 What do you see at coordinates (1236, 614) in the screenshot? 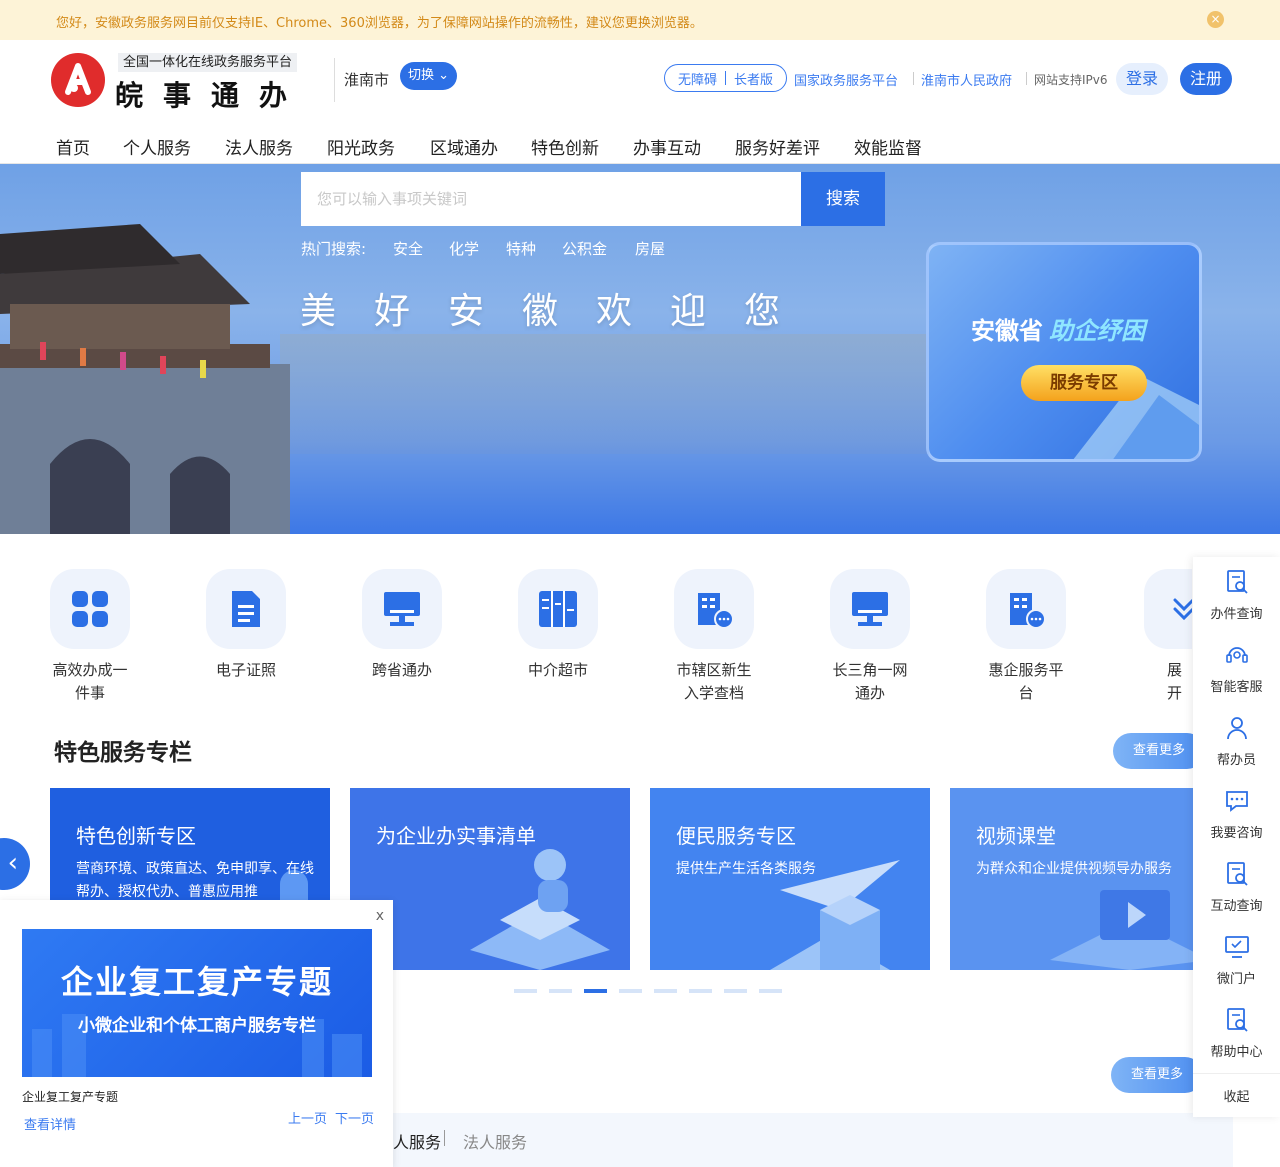
I see `float-item-label: 办件查询` at bounding box center [1236, 614].